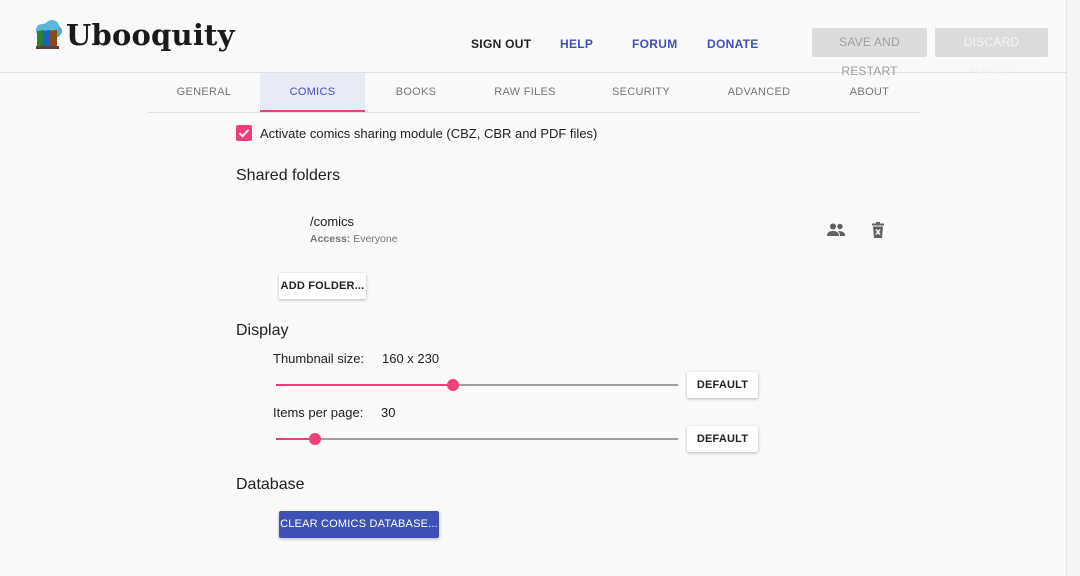 The width and height of the screenshot is (1080, 576). I want to click on tab-raw-files: RAW FILES, so click(525, 92).